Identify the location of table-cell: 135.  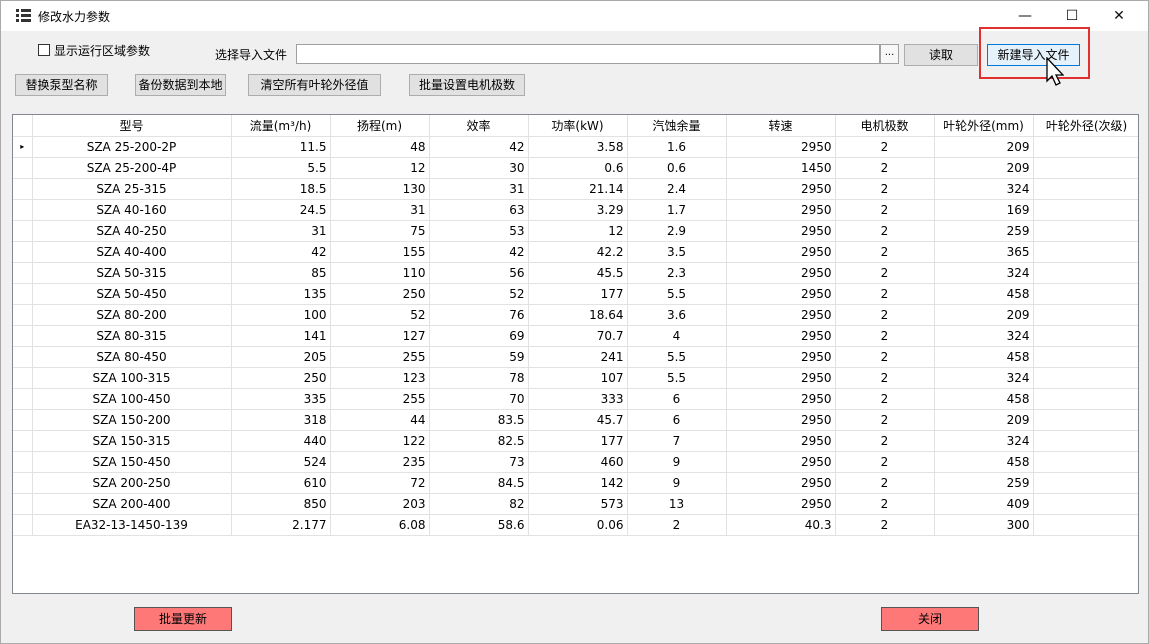
(281, 294).